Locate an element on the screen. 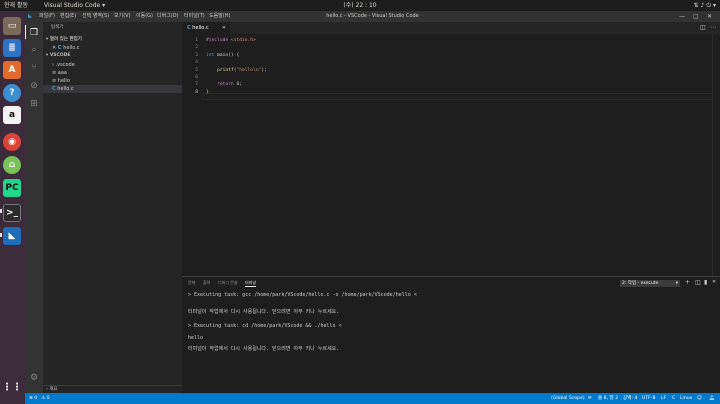  terminal-icon: >_ is located at coordinates (12, 213).